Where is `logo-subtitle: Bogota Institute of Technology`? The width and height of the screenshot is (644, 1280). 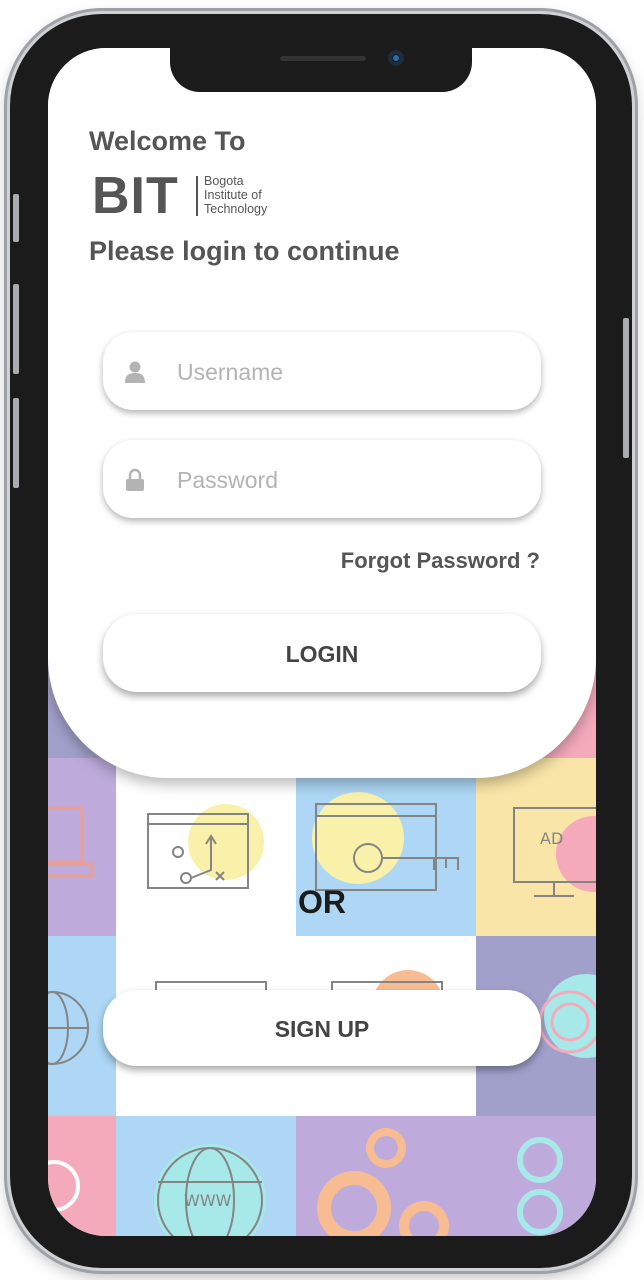 logo-subtitle: Bogota Institute of Technology is located at coordinates (254, 195).